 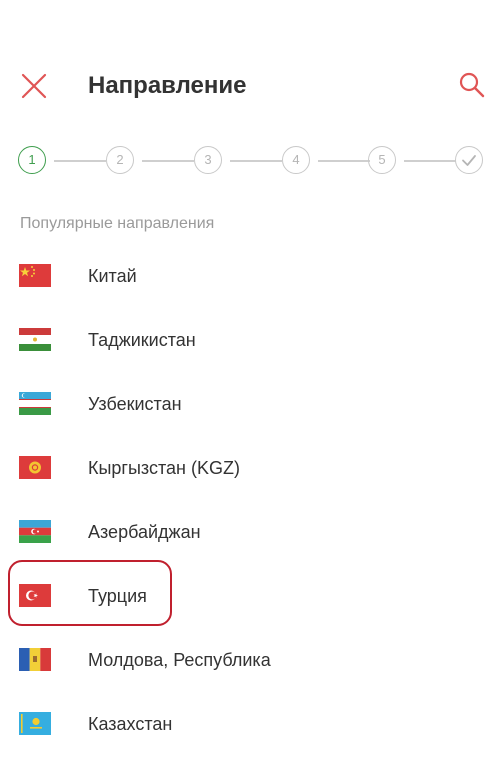 What do you see at coordinates (296, 160) in the screenshot?
I see `step-4: 4` at bounding box center [296, 160].